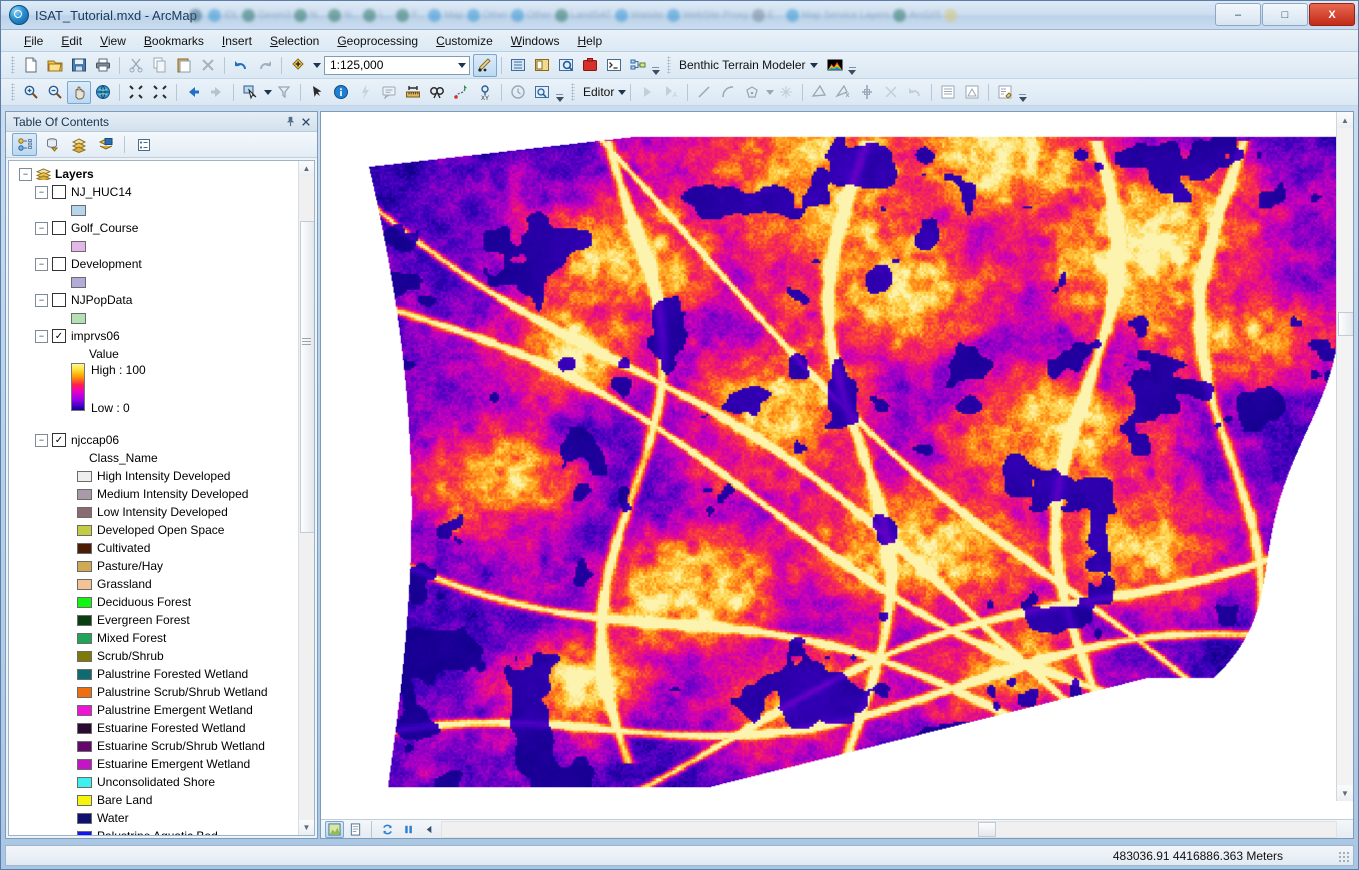  I want to click on table-of-contents-icon, so click(518, 65).